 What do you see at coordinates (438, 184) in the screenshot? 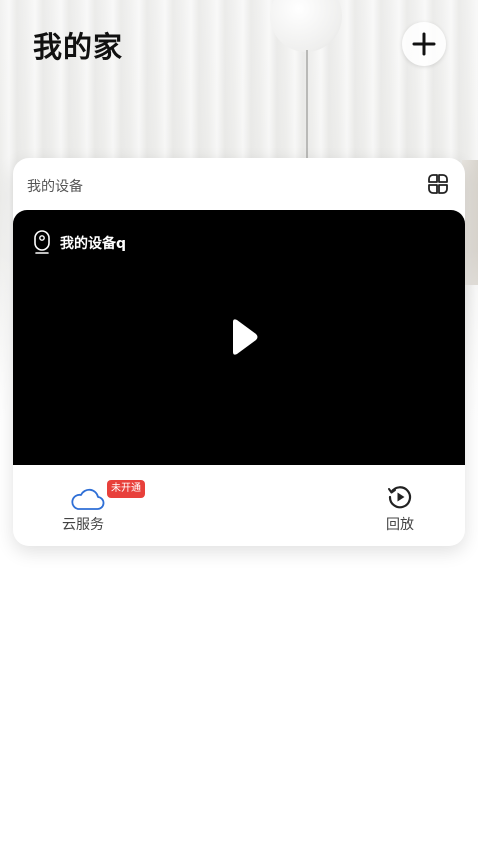
I see `grid-layout-icon` at bounding box center [438, 184].